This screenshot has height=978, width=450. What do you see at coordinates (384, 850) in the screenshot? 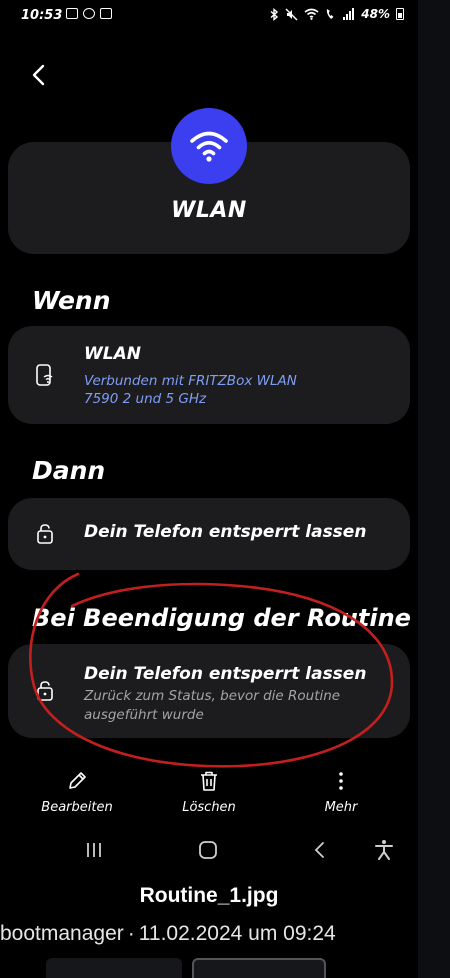
I see `accessibility-icon` at bounding box center [384, 850].